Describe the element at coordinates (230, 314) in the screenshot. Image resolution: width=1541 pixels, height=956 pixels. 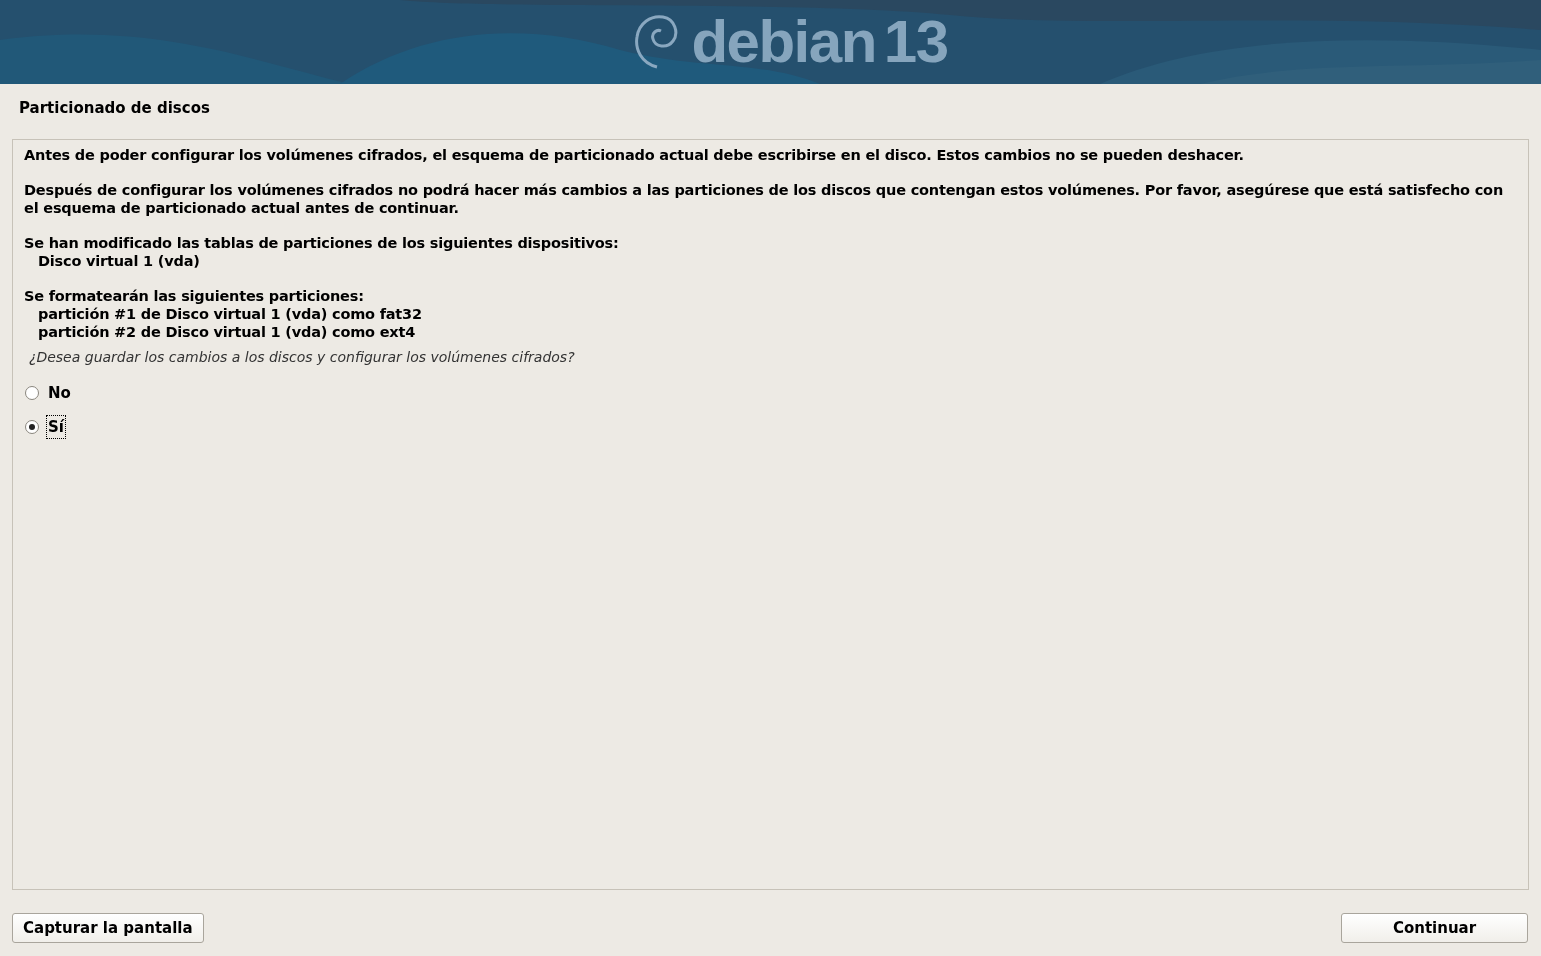
I see `list-item-text: partición #1 de Disco virtual 1 (vda) como fat32` at that location.